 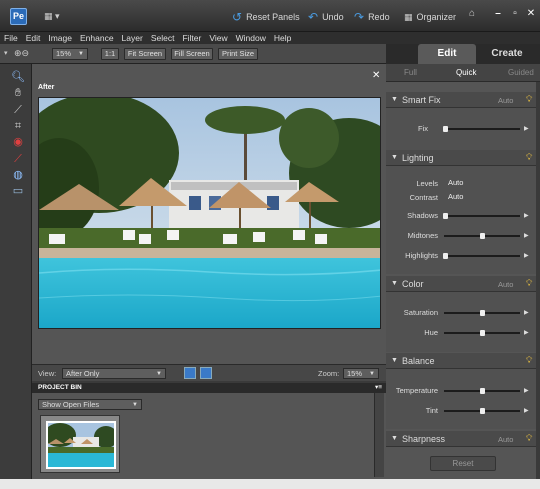 I want to click on menu-file: File, so click(x=11, y=38).